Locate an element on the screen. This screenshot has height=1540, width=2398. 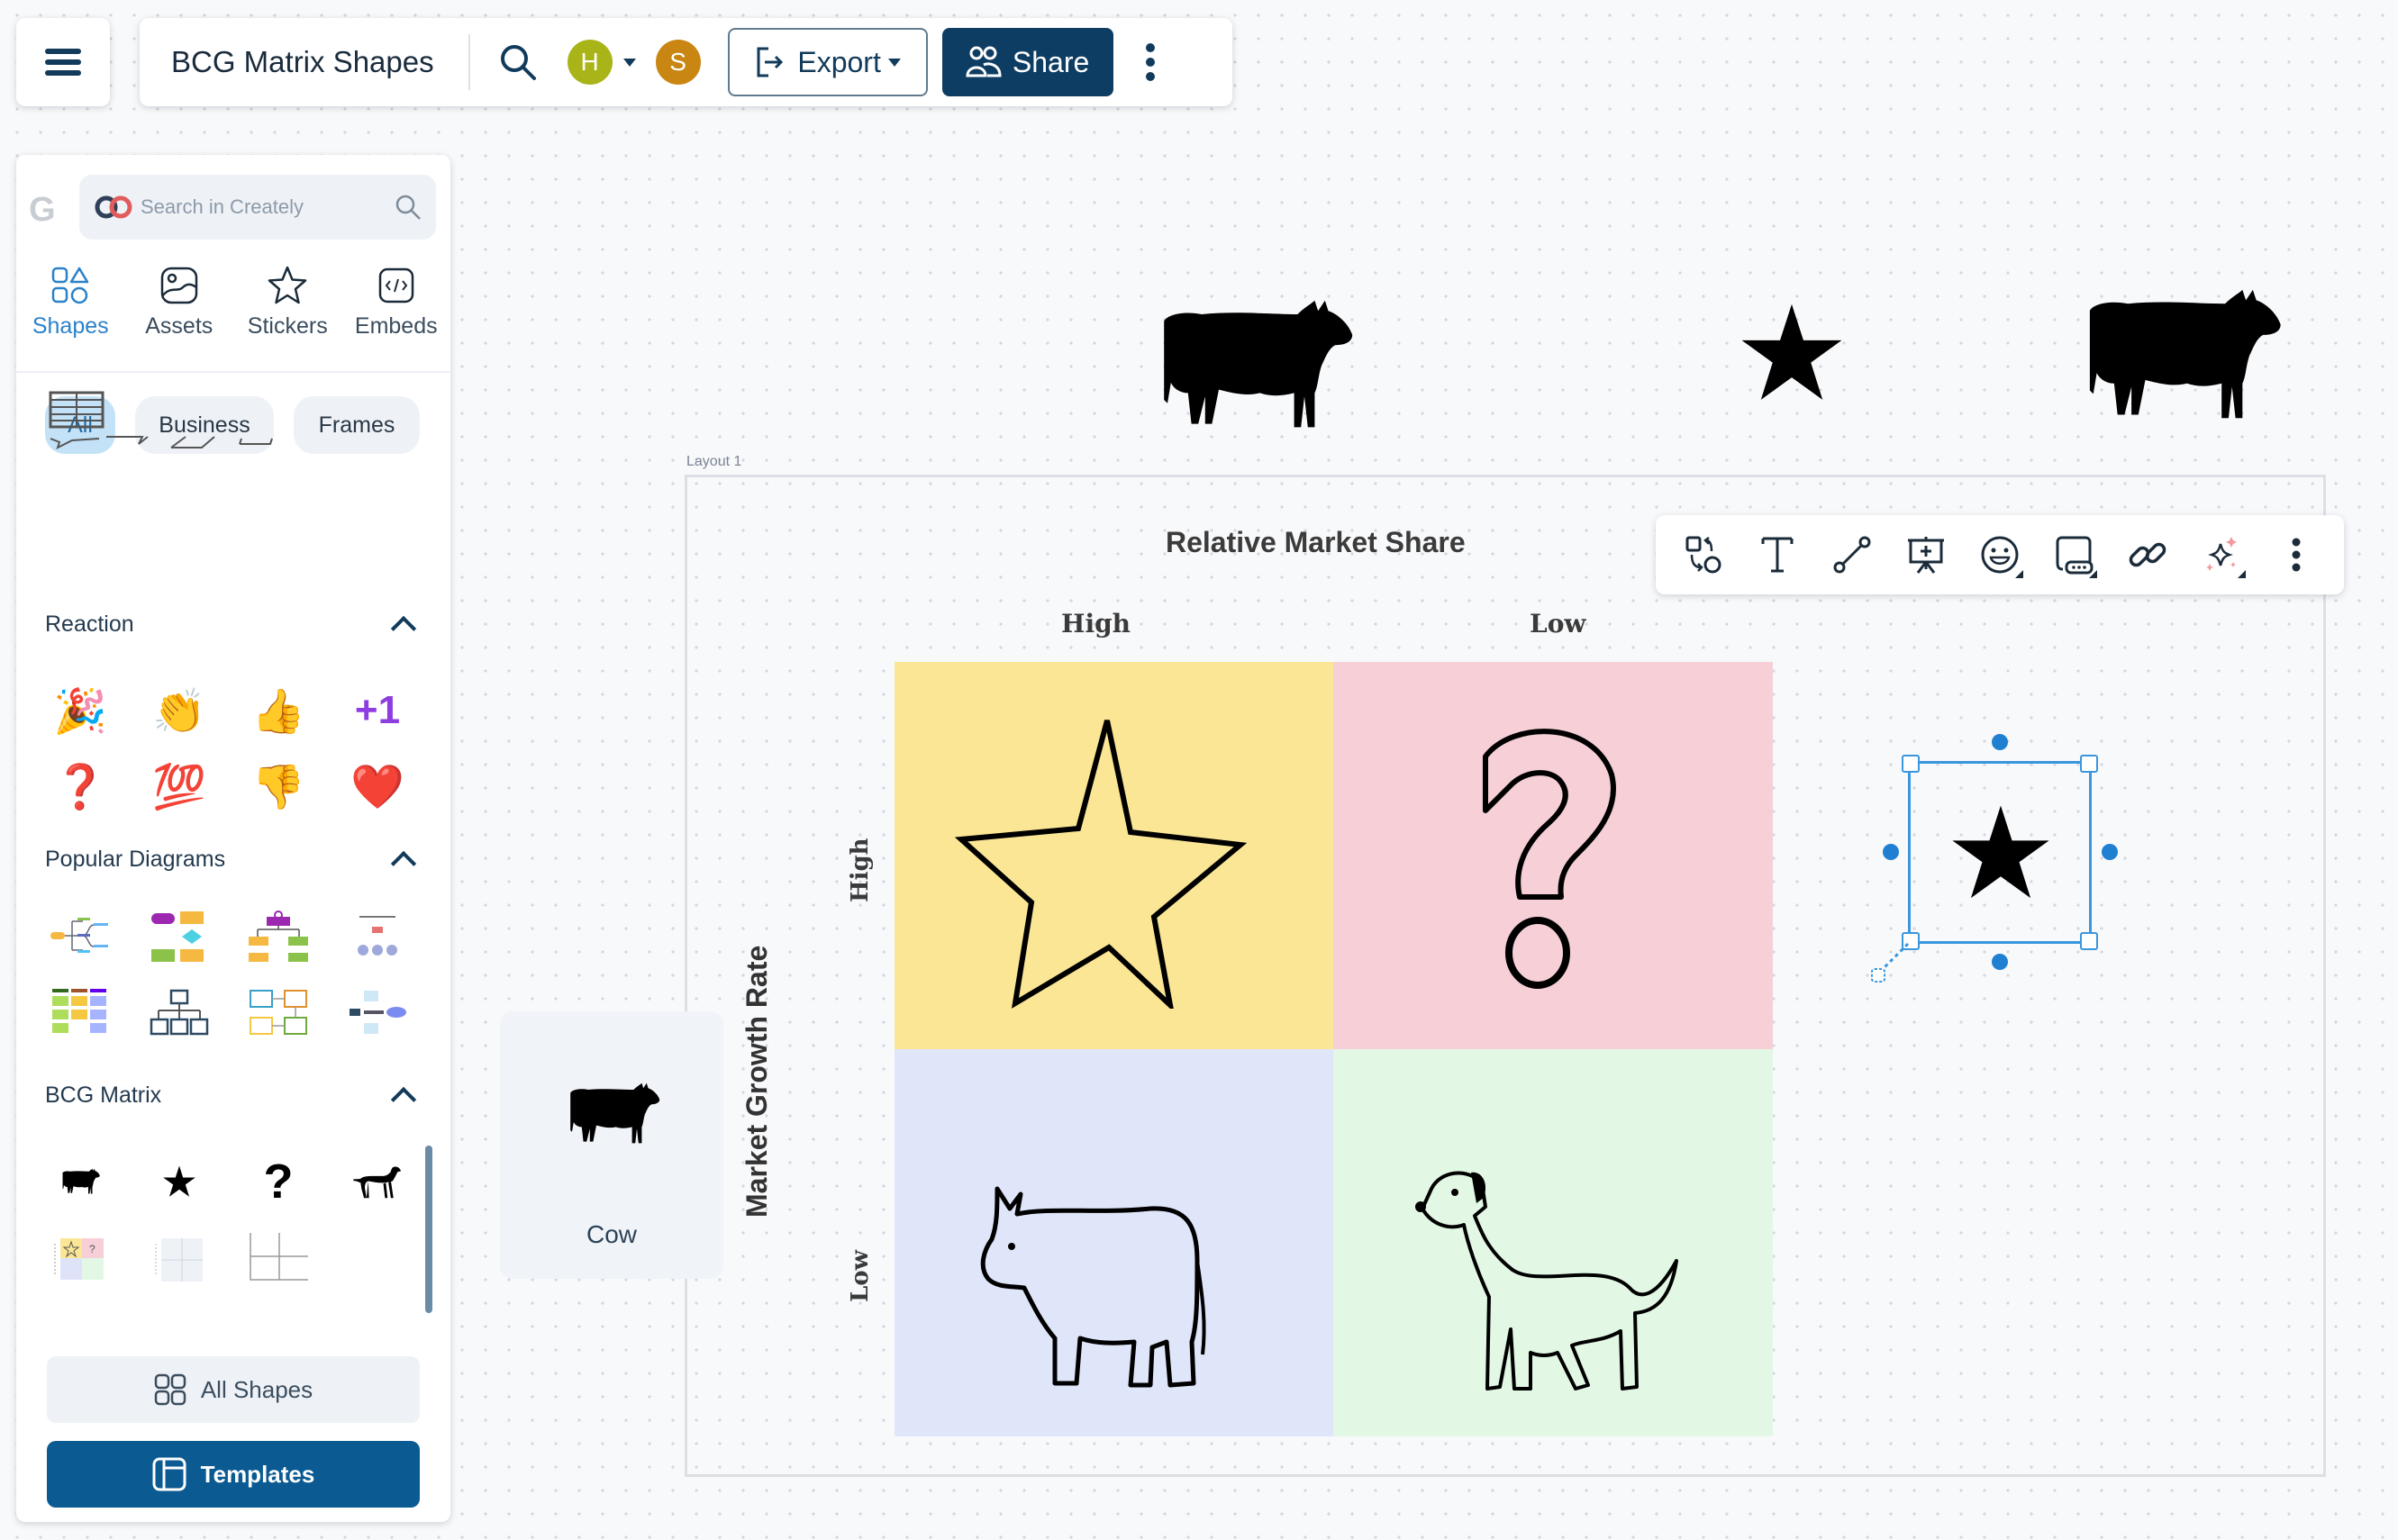
connector-handle-top is located at coordinates (2000, 742).